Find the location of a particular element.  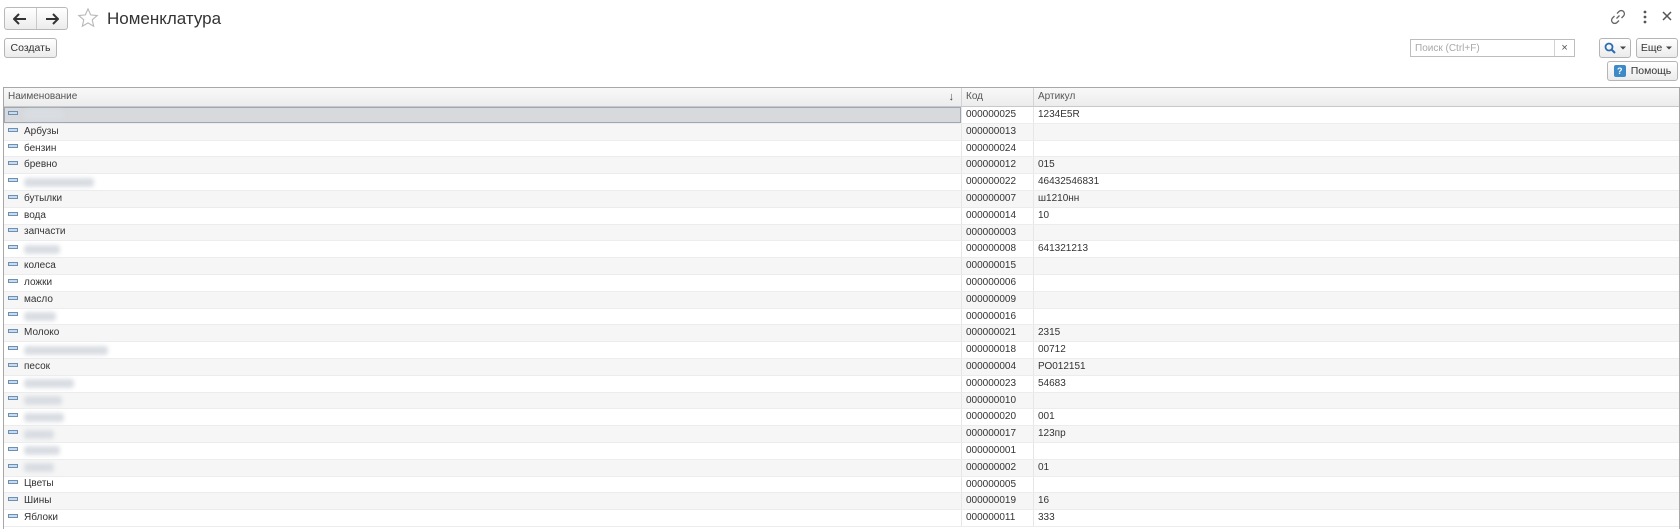

chevron-down-icon is located at coordinates (1669, 48).